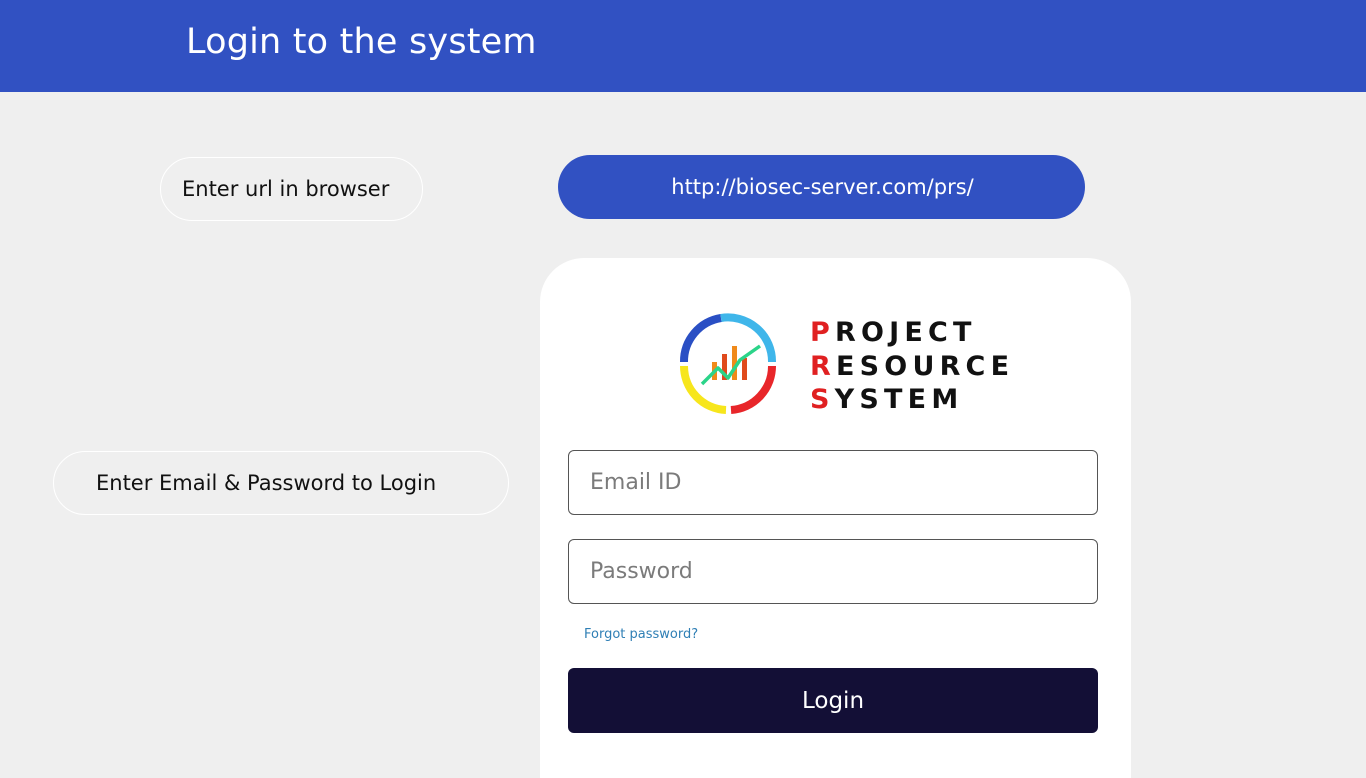 The height and width of the screenshot is (778, 1366). What do you see at coordinates (912, 366) in the screenshot?
I see `brand-wordmark: PROJECT RESOURCE SYSTEM` at bounding box center [912, 366].